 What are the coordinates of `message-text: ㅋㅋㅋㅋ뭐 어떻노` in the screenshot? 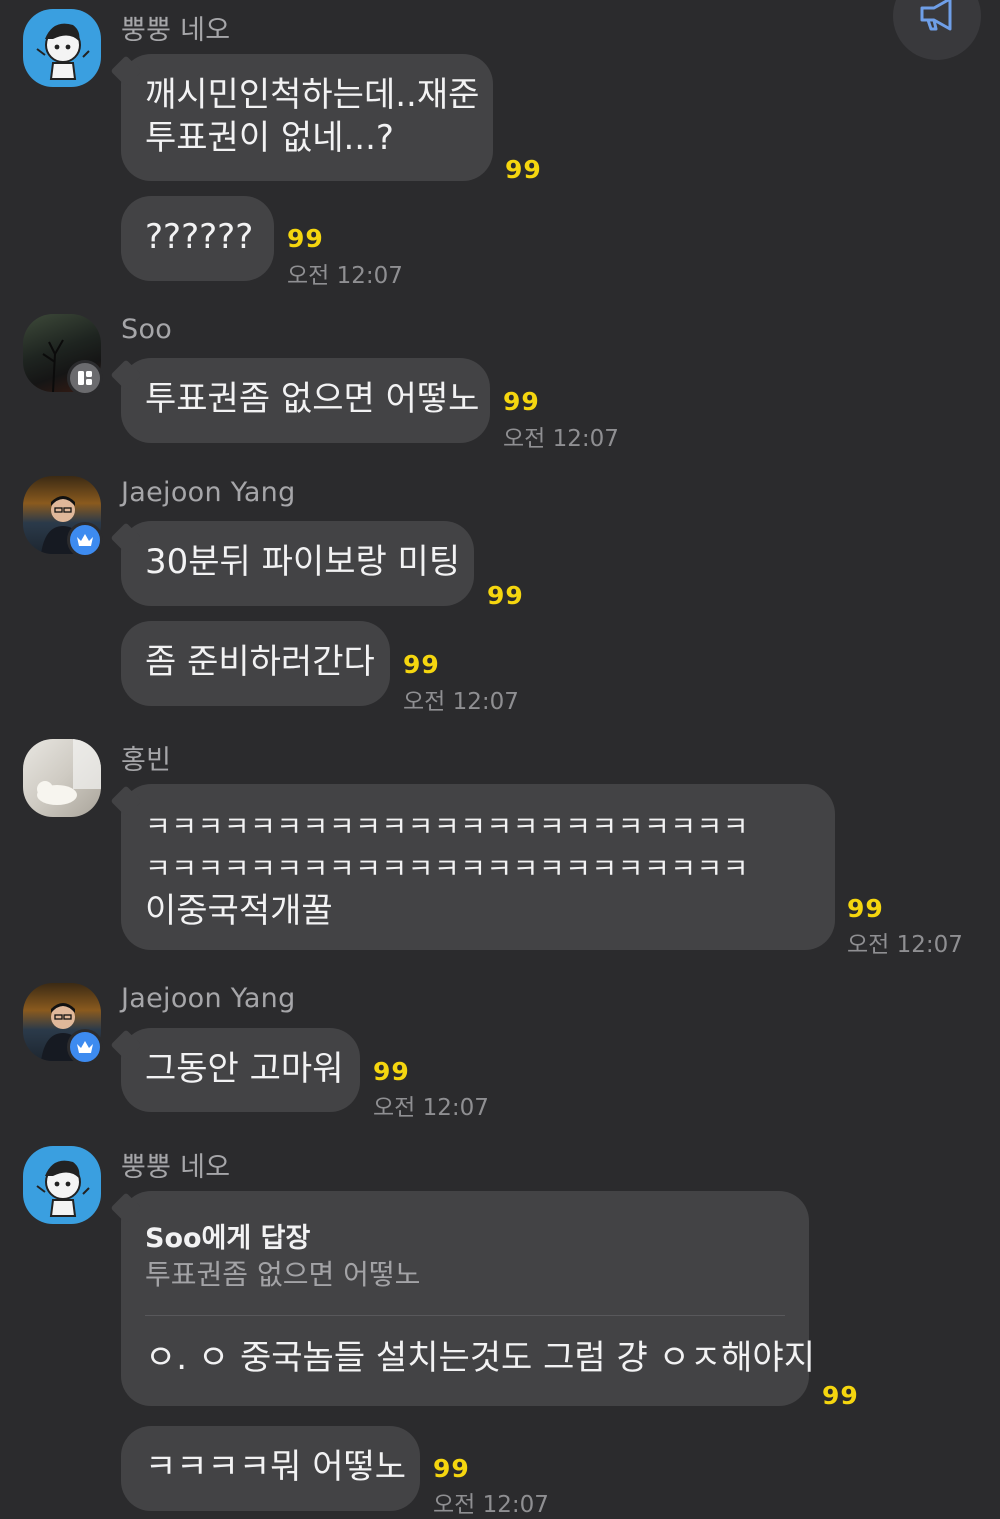 It's located at (276, 1467).